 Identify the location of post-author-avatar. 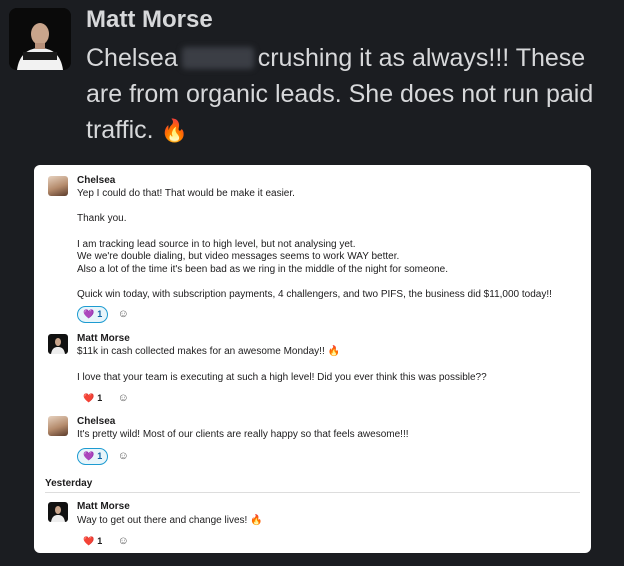
(40, 39).